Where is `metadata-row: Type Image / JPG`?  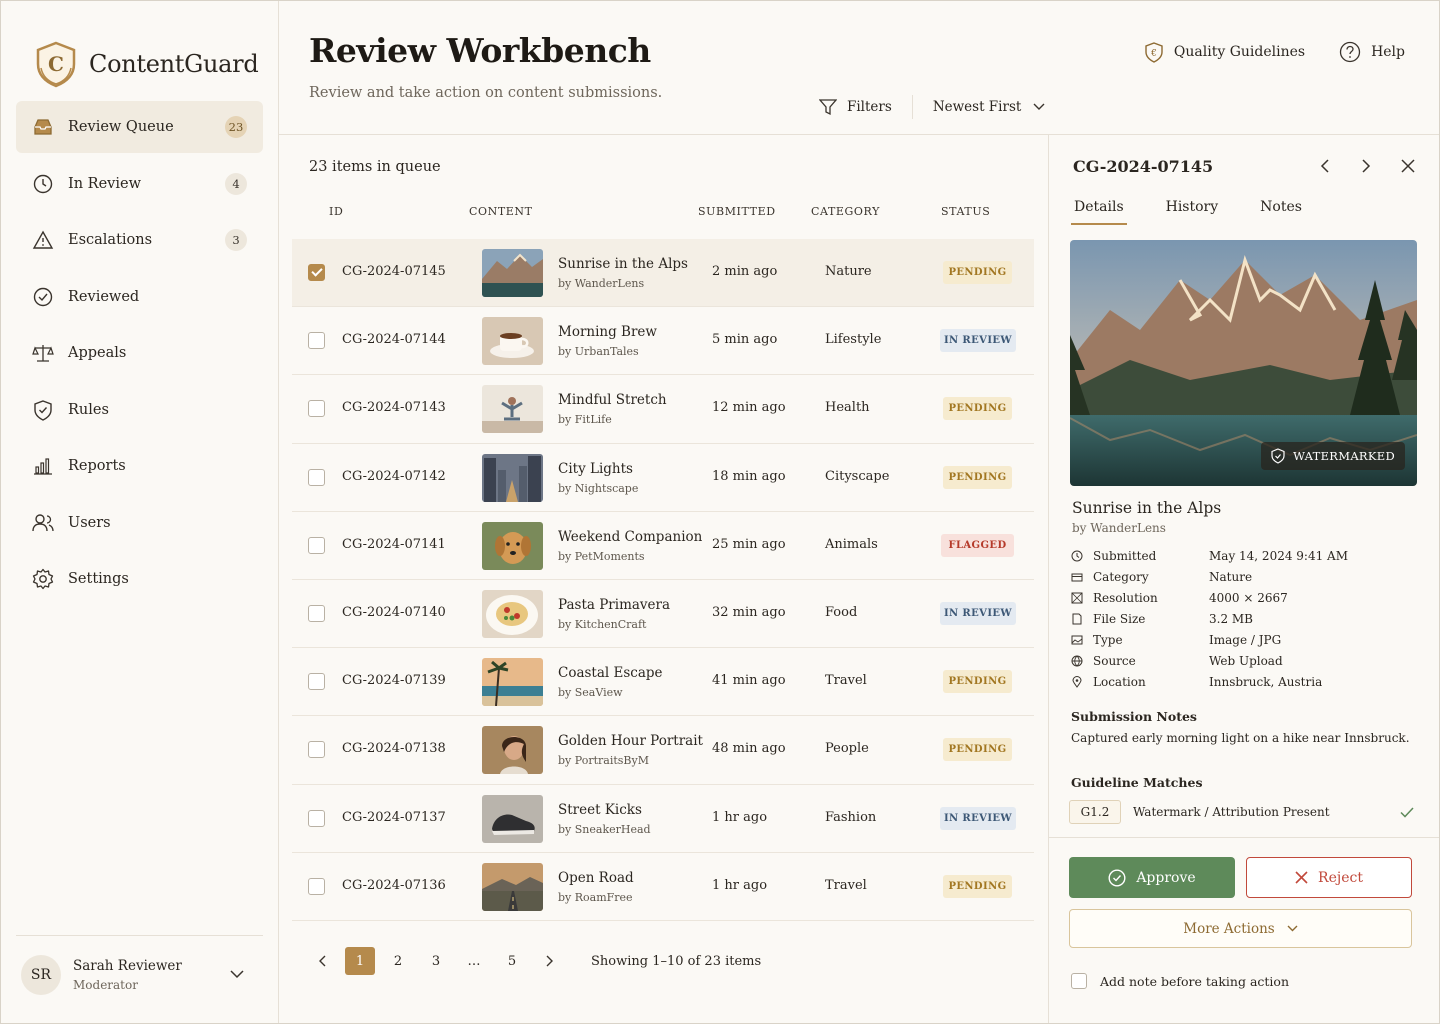
metadata-row: Type Image / JPG is located at coordinates (1236, 639).